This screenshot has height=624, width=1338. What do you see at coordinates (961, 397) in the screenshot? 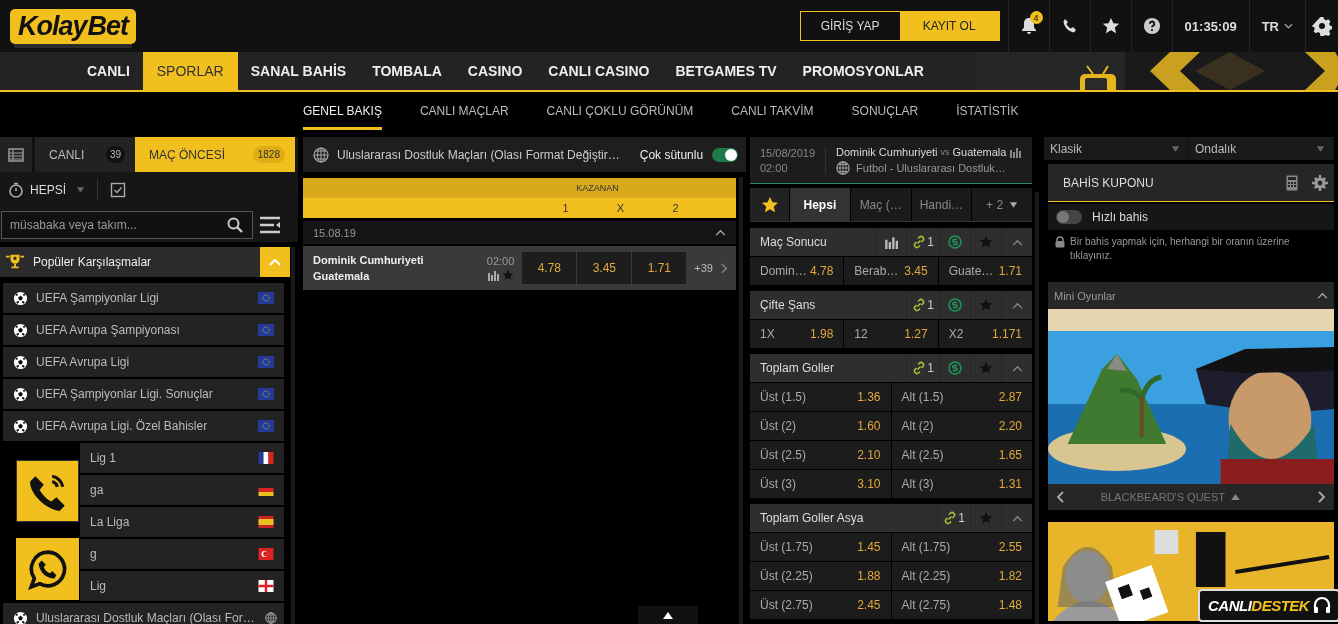
I see `odds-button: Alt (1.5) 2.87` at bounding box center [961, 397].